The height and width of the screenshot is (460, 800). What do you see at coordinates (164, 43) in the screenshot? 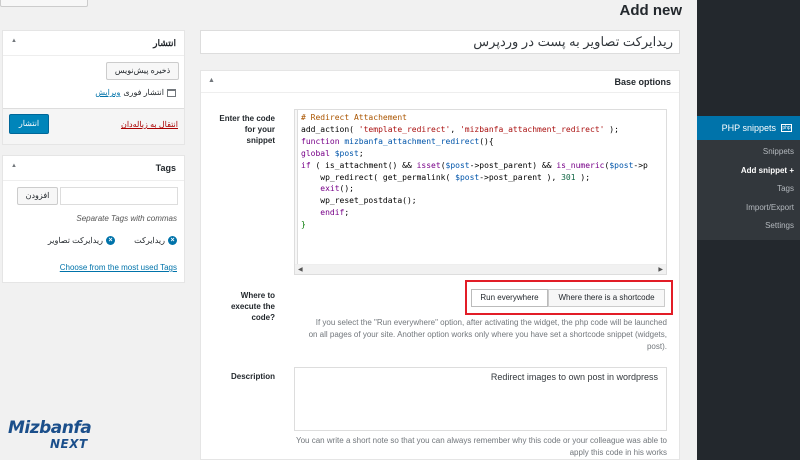
I see `publish-title: انتشار` at bounding box center [164, 43].